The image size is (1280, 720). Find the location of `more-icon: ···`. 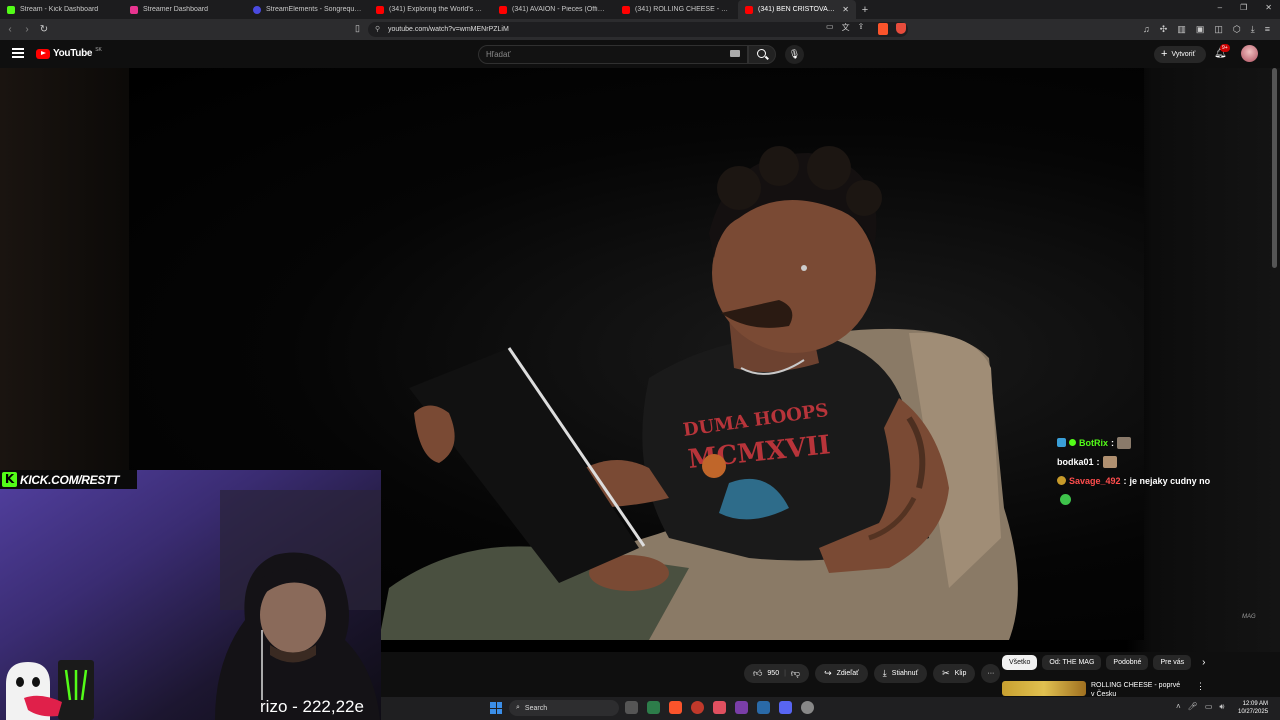

more-icon: ··· is located at coordinates (991, 673).